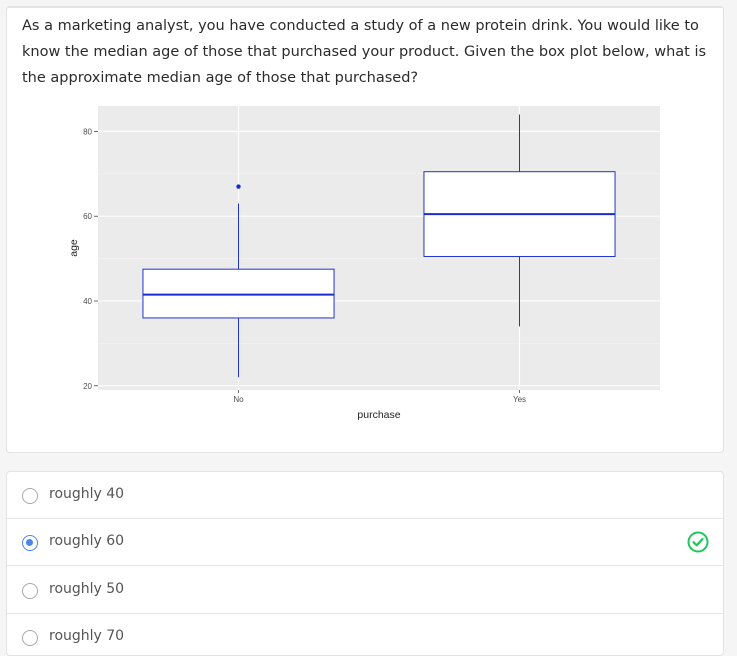 The height and width of the screenshot is (656, 737). Describe the element at coordinates (87, 131) in the screenshot. I see `y-tick-label: 80` at that location.